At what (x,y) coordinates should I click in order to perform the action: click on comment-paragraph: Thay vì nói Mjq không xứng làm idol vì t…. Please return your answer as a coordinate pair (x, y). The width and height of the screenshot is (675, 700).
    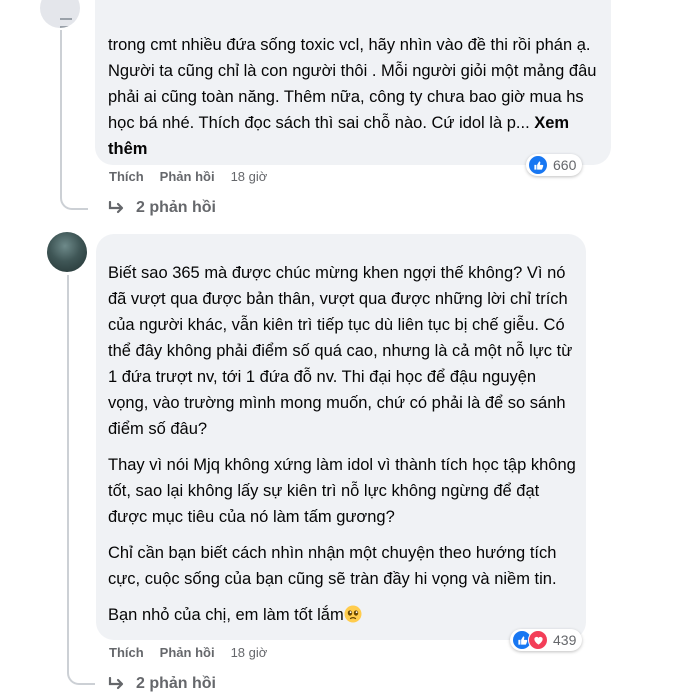
    Looking at the image, I should click on (342, 491).